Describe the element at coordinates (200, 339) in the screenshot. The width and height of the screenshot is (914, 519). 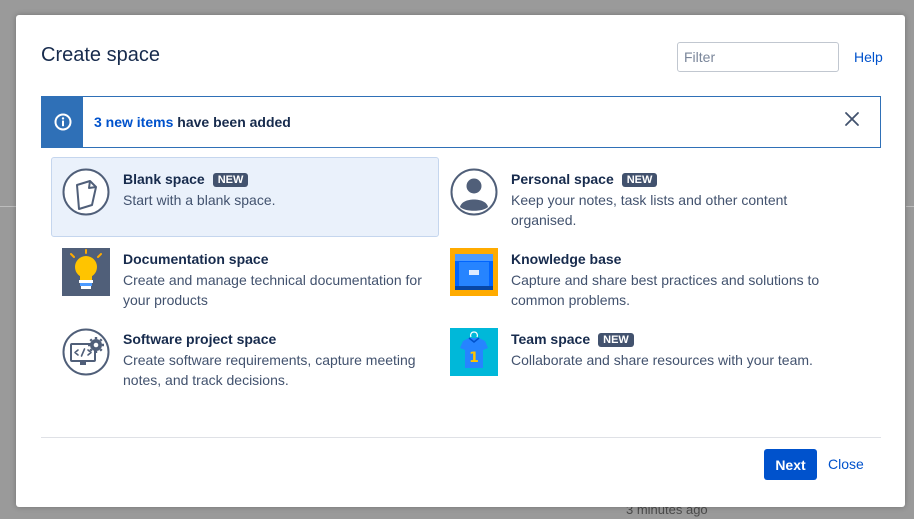
I see `template-name: Software project space` at that location.